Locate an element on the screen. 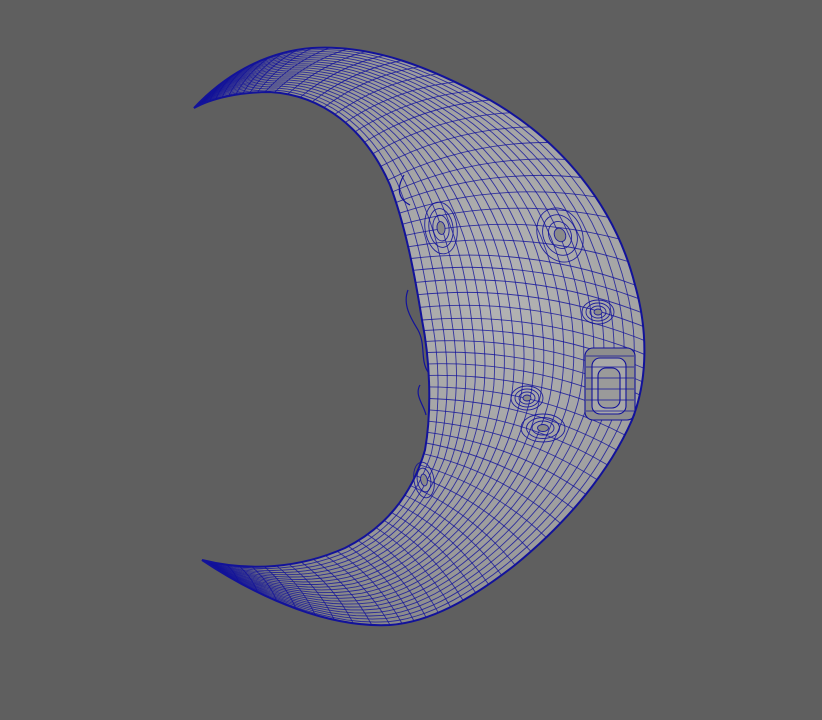 The height and width of the screenshot is (720, 822). eye-socket-cavity is located at coordinates (610, 384).